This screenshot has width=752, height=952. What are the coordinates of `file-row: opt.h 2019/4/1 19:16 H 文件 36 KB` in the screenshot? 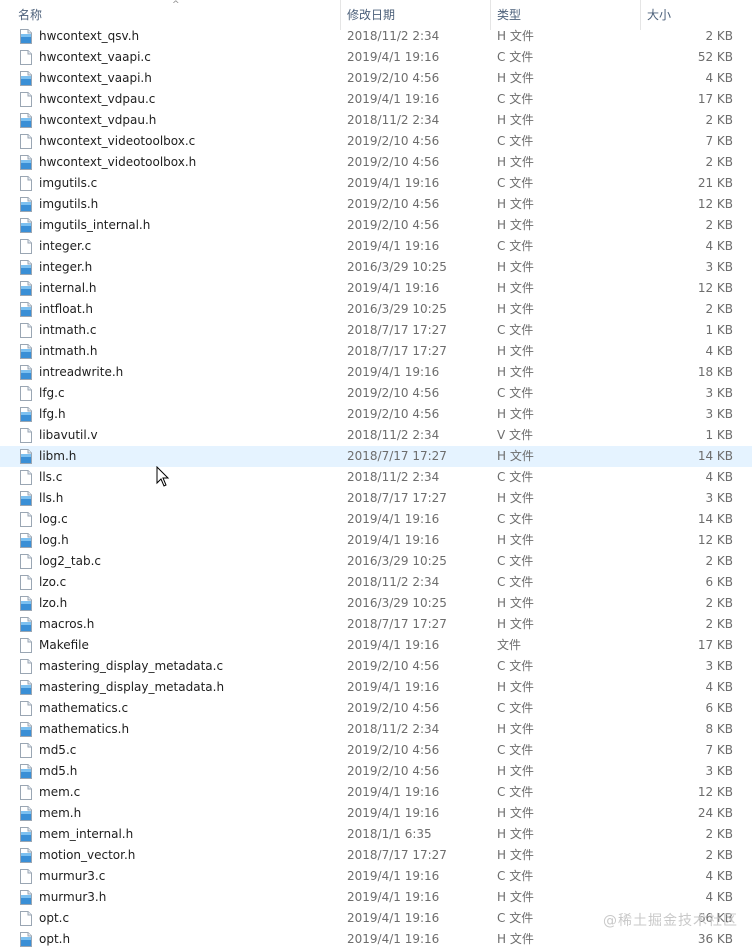 It's located at (376, 939).